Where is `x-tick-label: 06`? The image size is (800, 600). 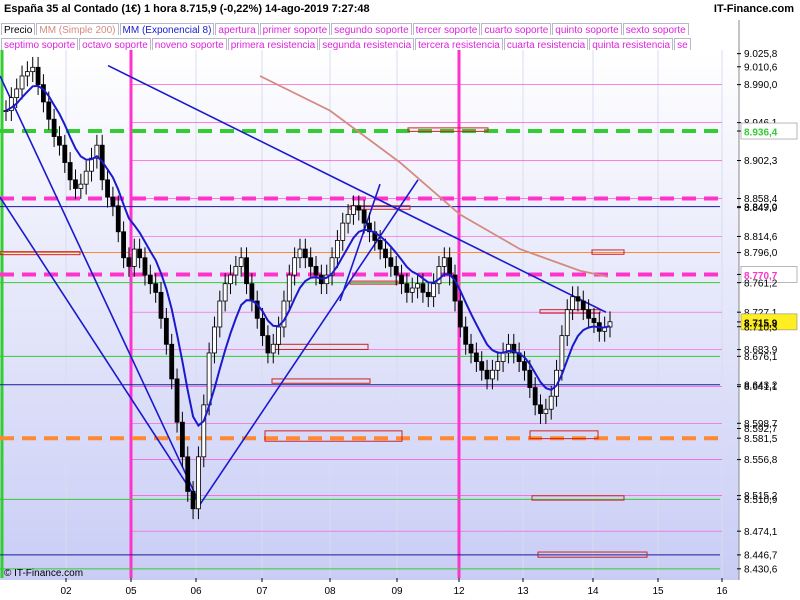
x-tick-label: 06 is located at coordinates (196, 591).